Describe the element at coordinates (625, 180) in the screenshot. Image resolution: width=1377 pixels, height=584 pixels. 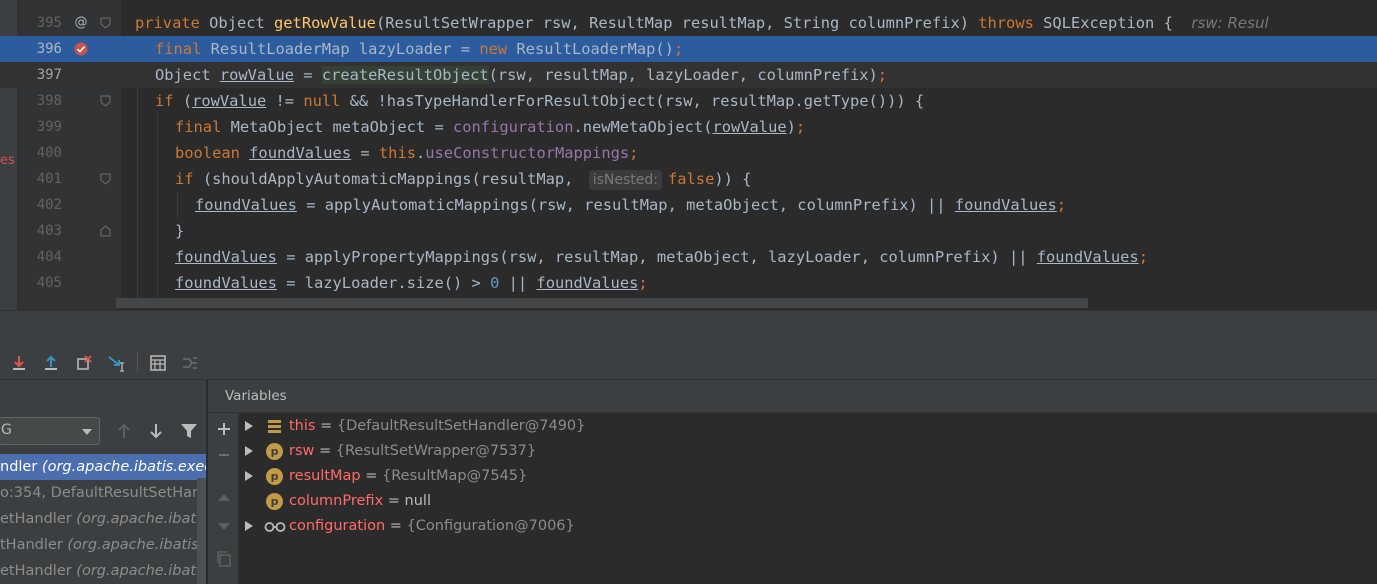
I see `parameter-hint: isNested:` at that location.